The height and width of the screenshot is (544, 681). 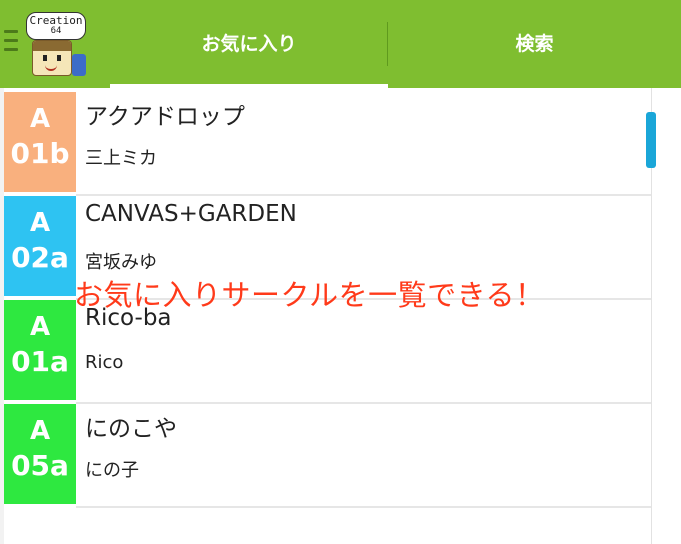 What do you see at coordinates (79, 65) in the screenshot?
I see `logo-figure-icon` at bounding box center [79, 65].